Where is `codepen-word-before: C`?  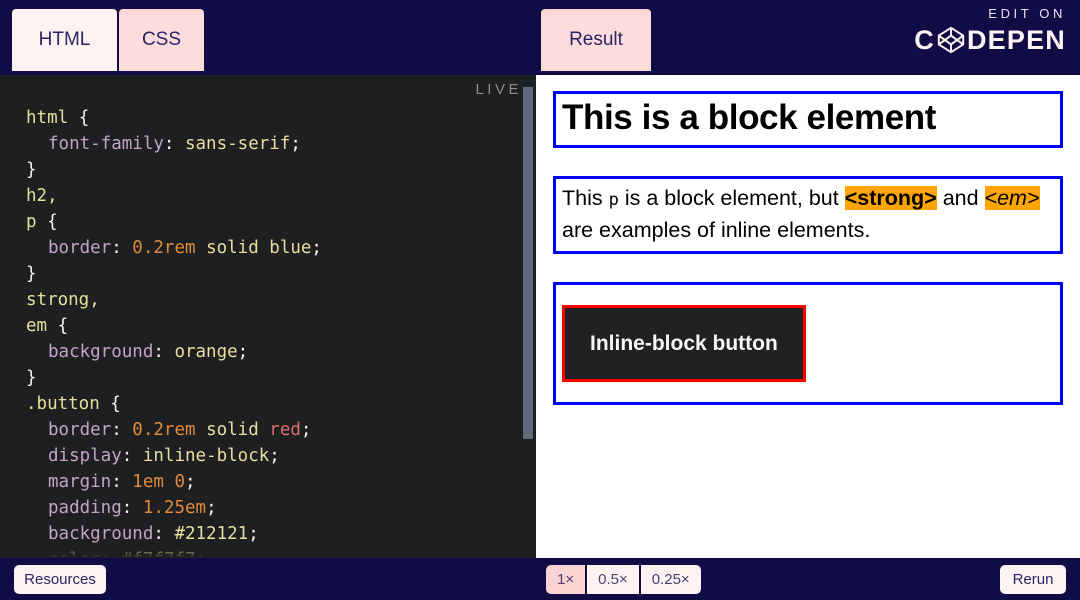 codepen-word-before: C is located at coordinates (924, 40).